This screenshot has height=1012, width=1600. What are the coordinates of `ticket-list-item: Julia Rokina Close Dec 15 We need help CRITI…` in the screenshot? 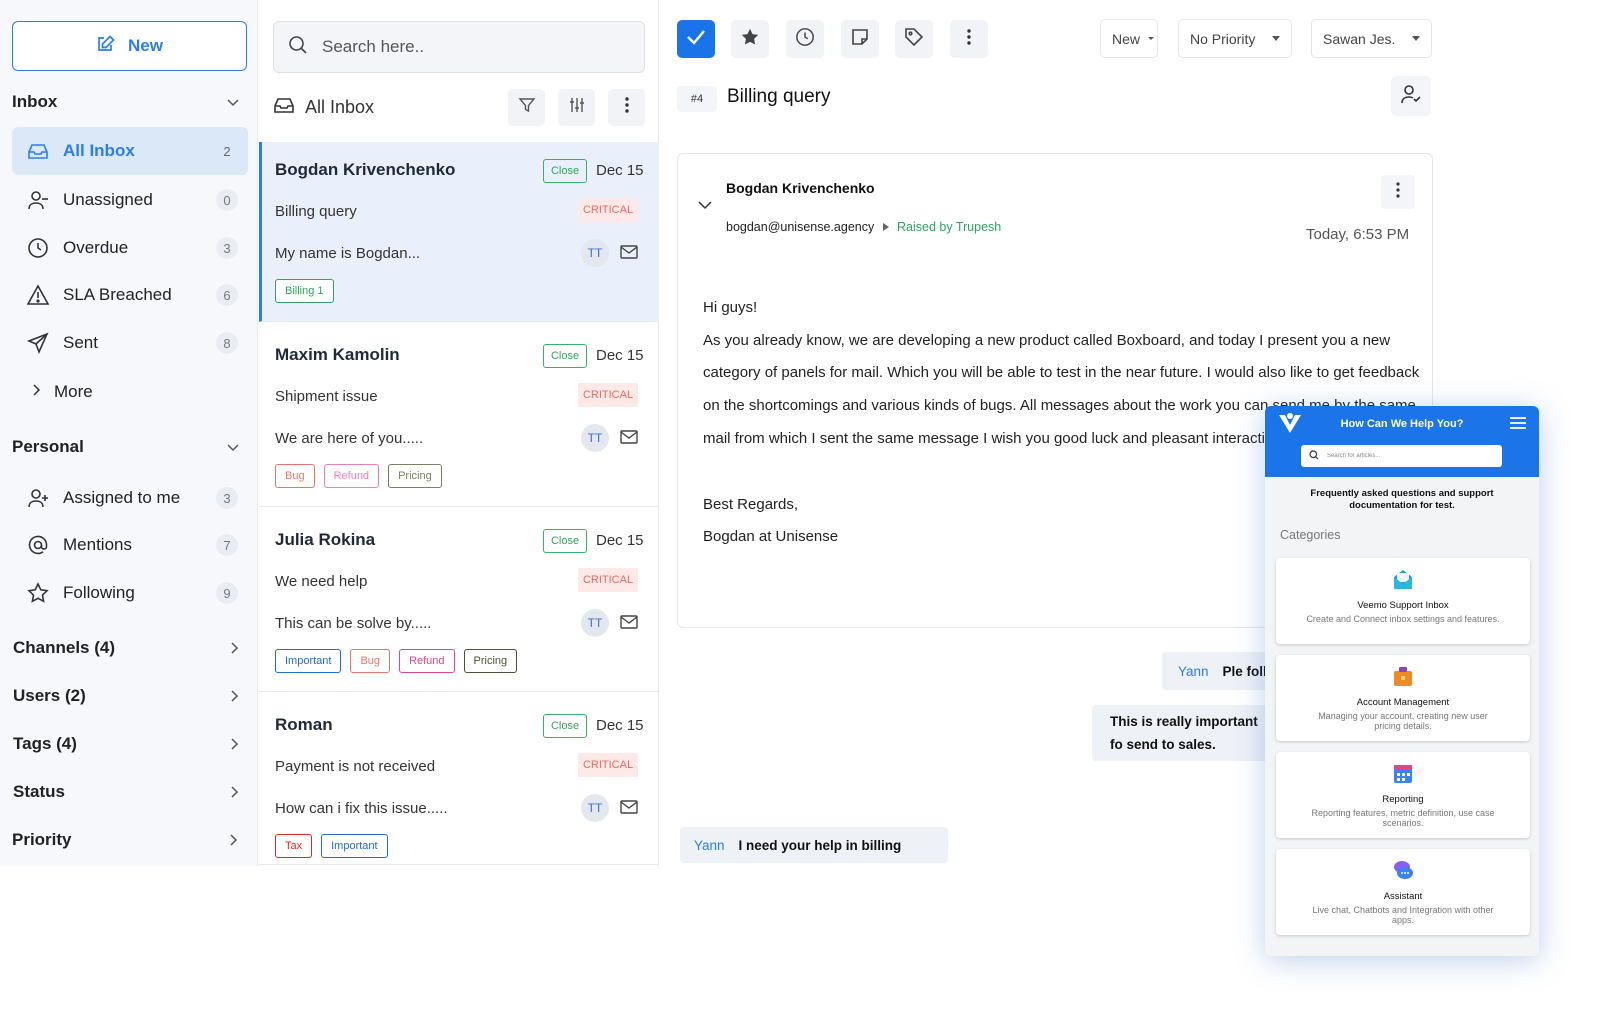 It's located at (459, 602).